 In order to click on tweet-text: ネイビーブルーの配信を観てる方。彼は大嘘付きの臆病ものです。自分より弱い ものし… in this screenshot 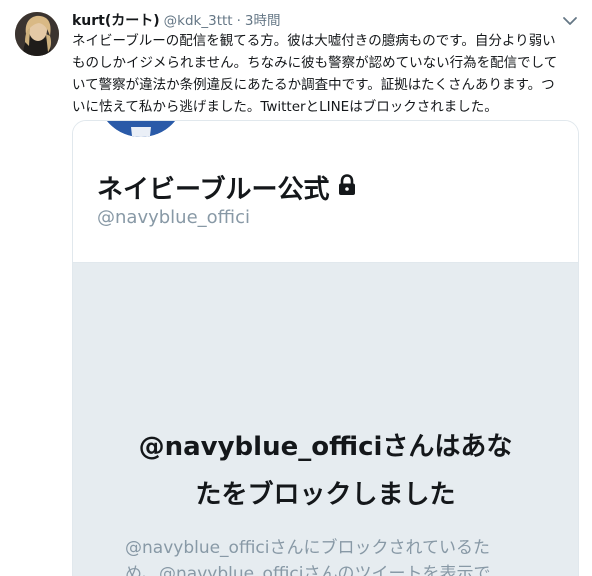, I will do `click(327, 74)`.